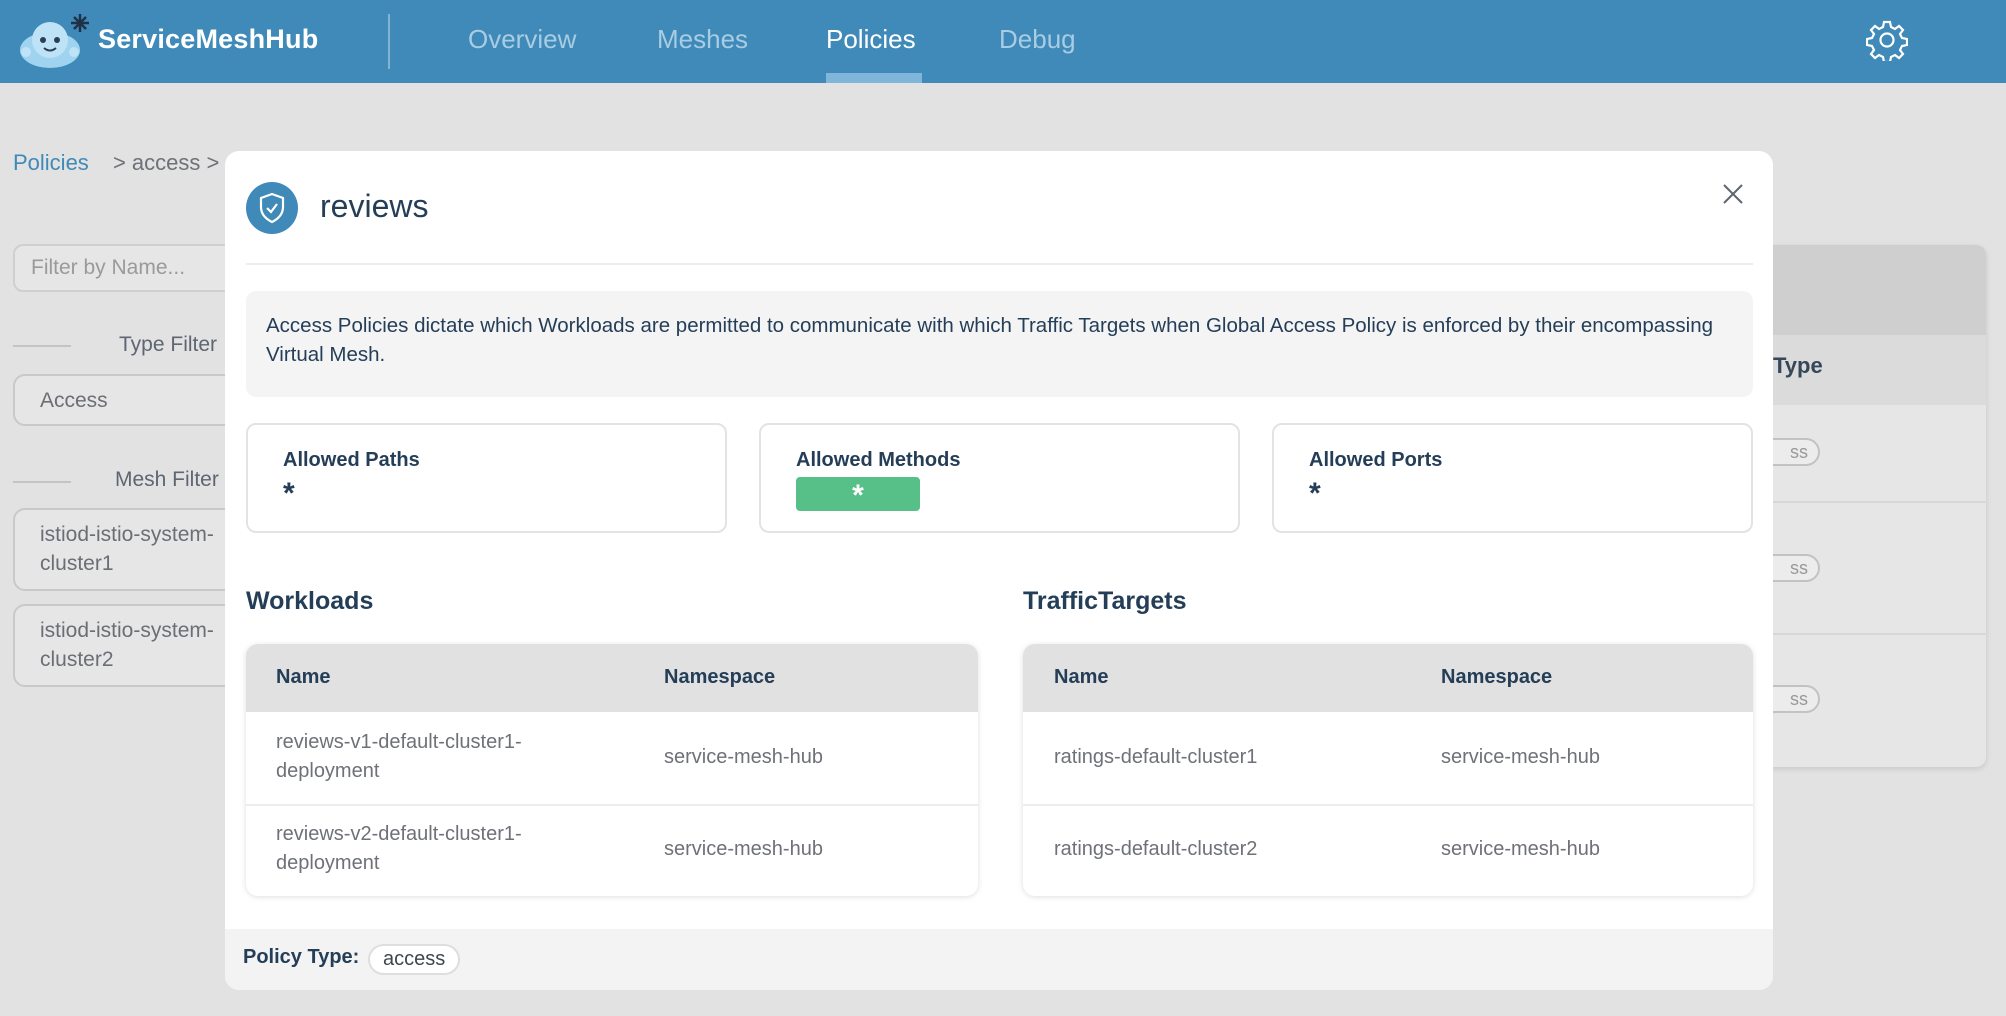 Image resolution: width=2006 pixels, height=1016 pixels. What do you see at coordinates (1798, 365) in the screenshot?
I see `column-header-type: Type` at bounding box center [1798, 365].